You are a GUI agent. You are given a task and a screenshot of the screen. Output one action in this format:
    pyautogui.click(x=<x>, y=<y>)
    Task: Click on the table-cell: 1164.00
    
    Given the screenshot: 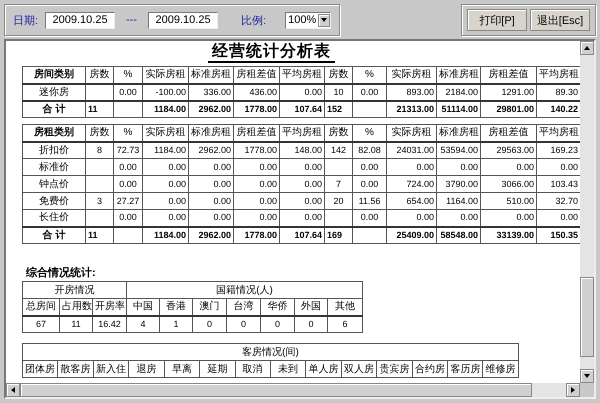 What is the action you would take?
    pyautogui.click(x=458, y=201)
    